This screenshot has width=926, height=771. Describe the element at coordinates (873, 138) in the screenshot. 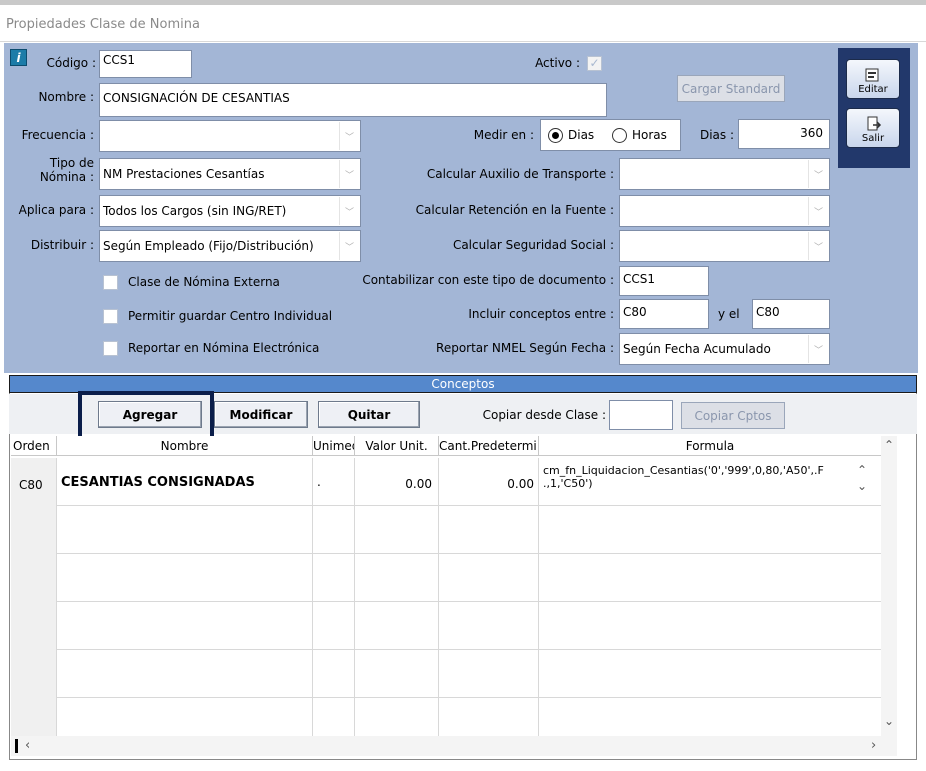

I see `salir-label: Salir` at that location.